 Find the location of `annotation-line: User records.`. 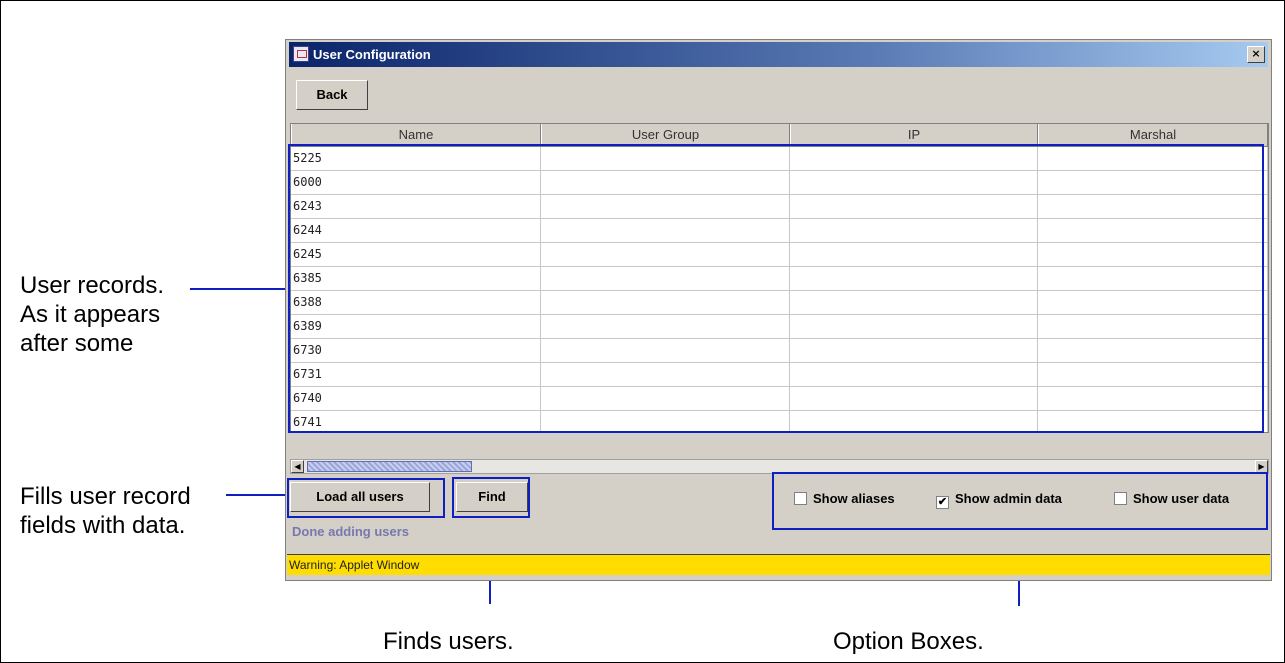

annotation-line: User records. is located at coordinates (92, 285).